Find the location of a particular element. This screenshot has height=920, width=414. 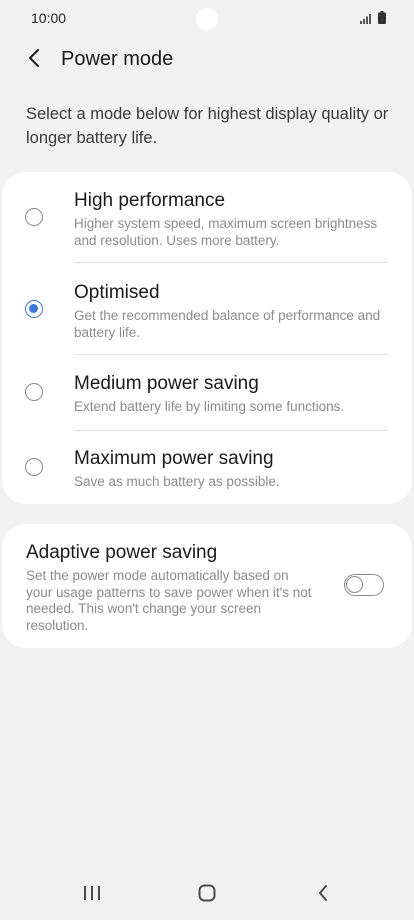

chevron-left-icon is located at coordinates (34, 60).